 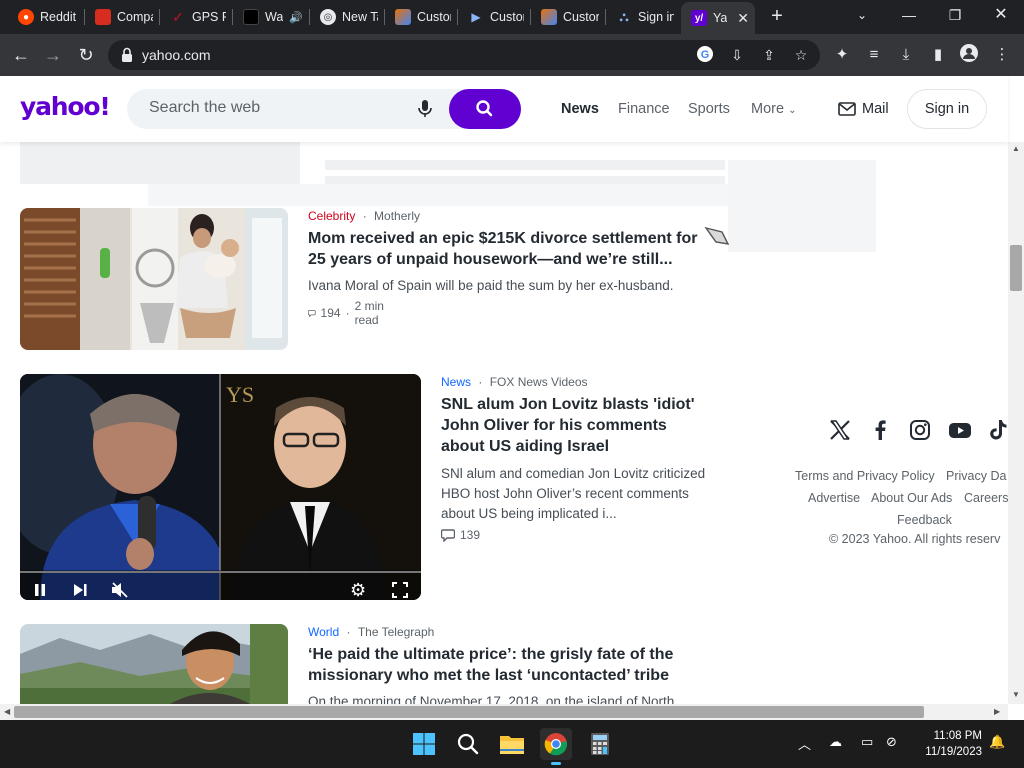 I want to click on share-icon: ⇪, so click(x=769, y=55).